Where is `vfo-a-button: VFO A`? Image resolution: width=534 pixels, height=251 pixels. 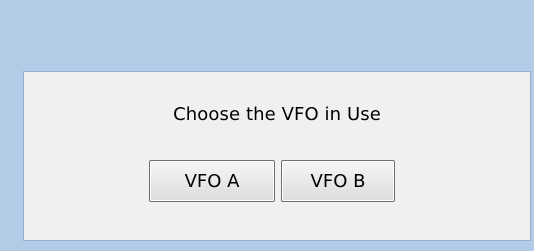
vfo-a-button: VFO A is located at coordinates (212, 181).